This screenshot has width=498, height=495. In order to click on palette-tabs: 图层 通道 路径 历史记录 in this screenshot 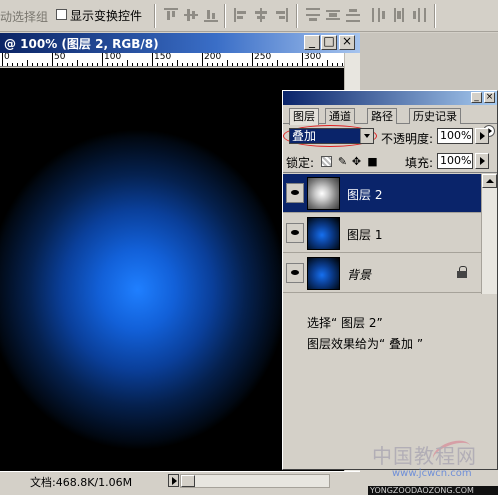, I will do `click(390, 121)`.